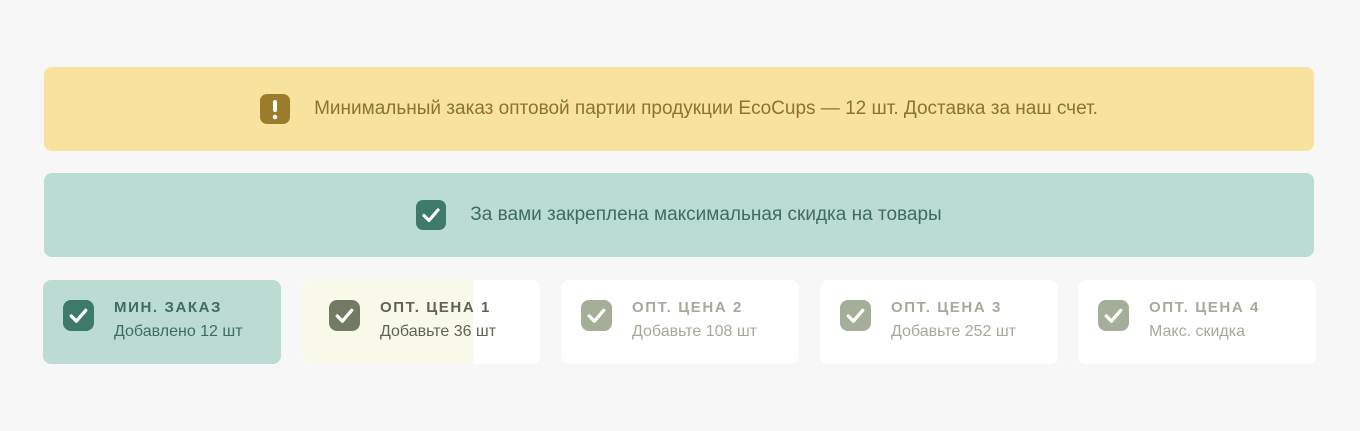 The height and width of the screenshot is (431, 1360). I want to click on step-subtitle: Добавьте 108 шт, so click(694, 331).